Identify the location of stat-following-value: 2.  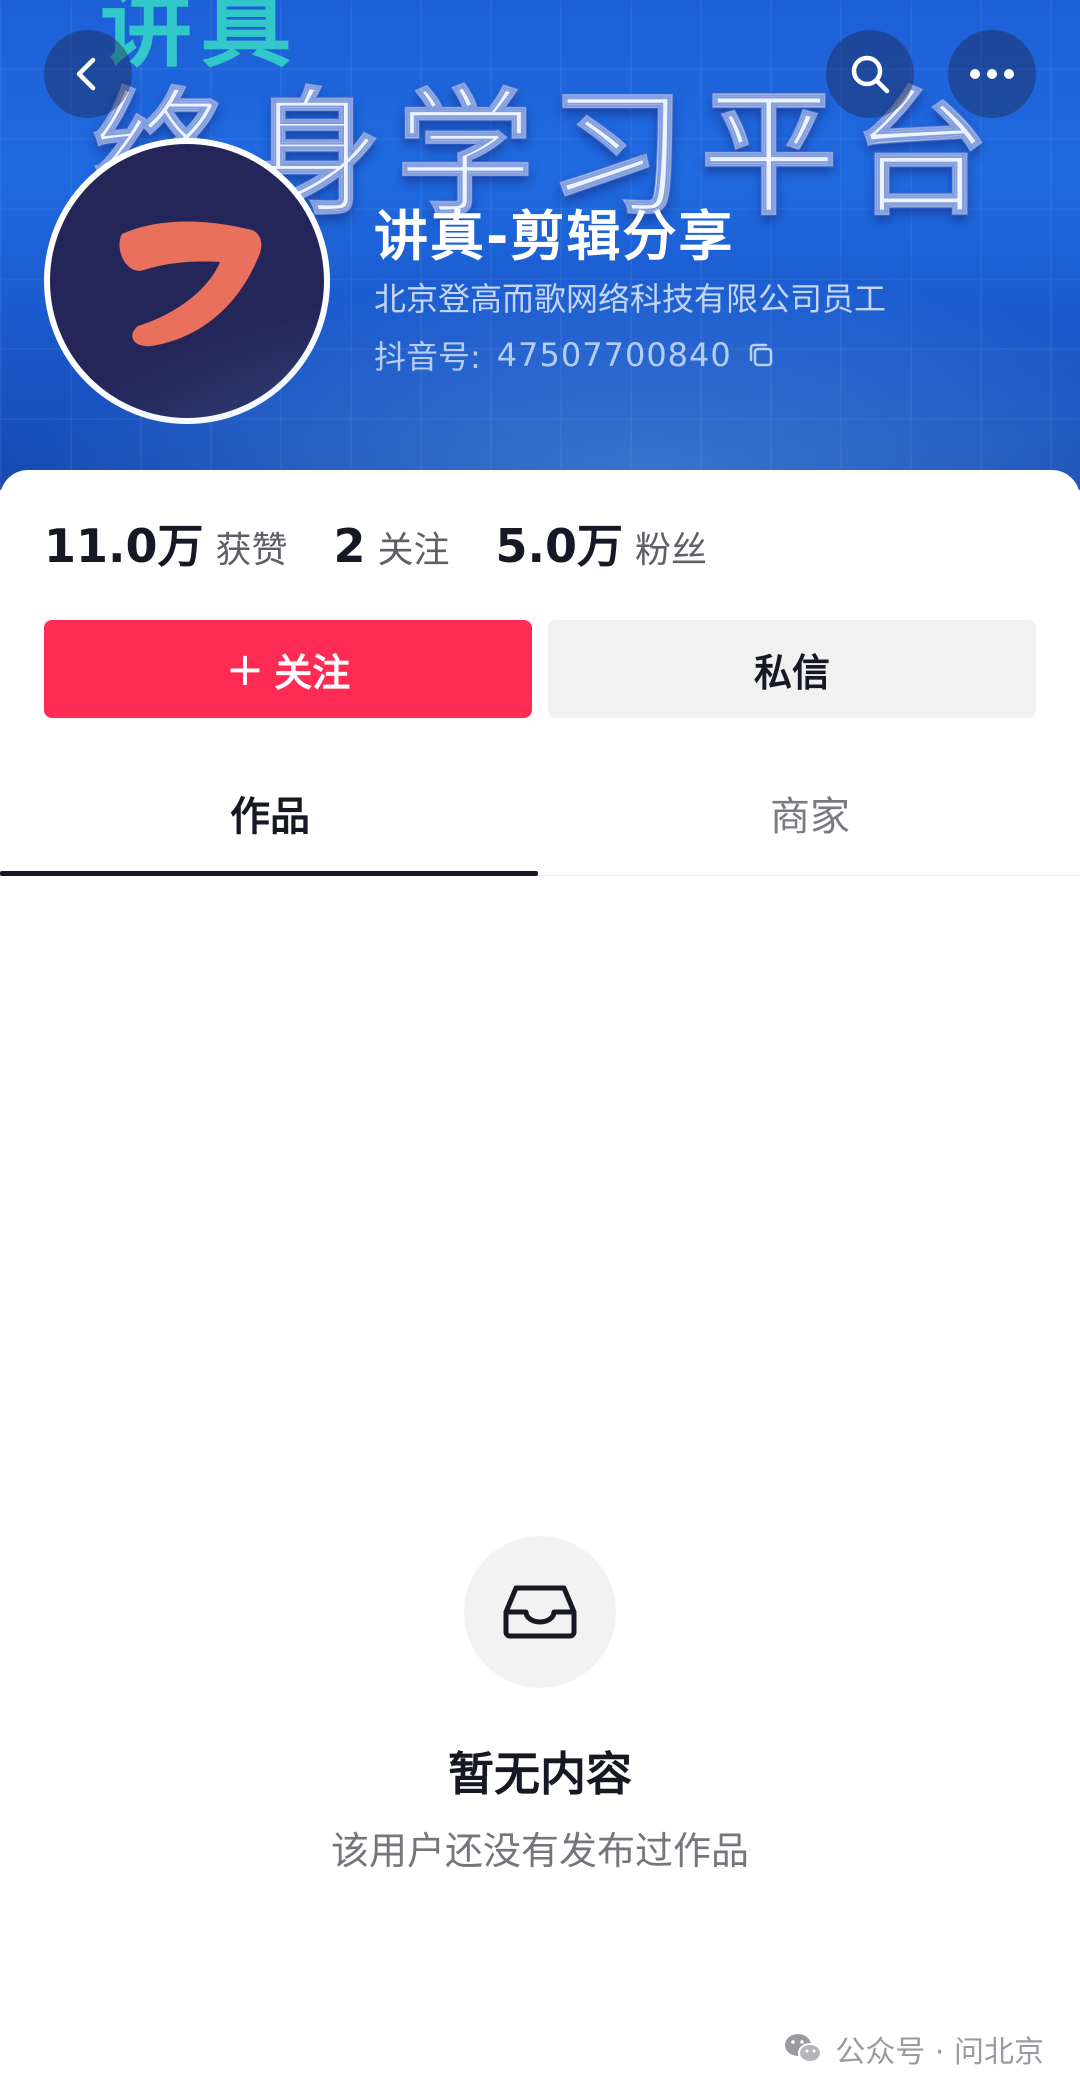
(349, 546).